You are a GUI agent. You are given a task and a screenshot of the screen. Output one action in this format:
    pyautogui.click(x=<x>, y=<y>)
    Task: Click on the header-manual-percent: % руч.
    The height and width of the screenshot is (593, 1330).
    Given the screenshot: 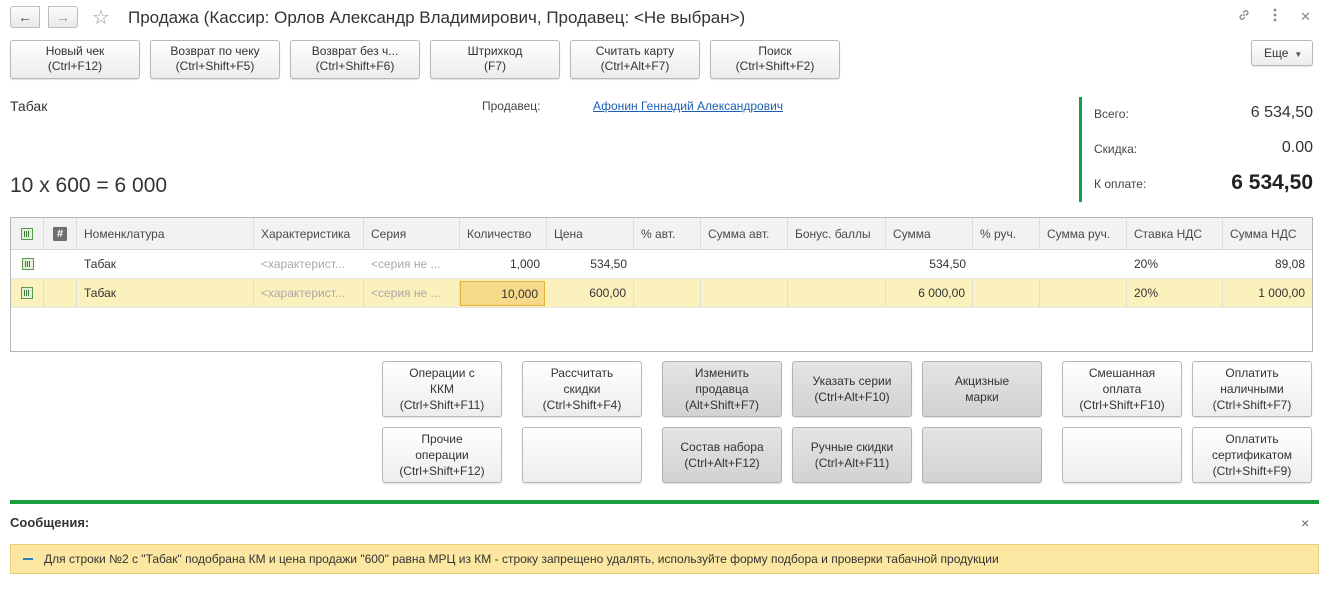 What is the action you would take?
    pyautogui.click(x=1006, y=233)
    